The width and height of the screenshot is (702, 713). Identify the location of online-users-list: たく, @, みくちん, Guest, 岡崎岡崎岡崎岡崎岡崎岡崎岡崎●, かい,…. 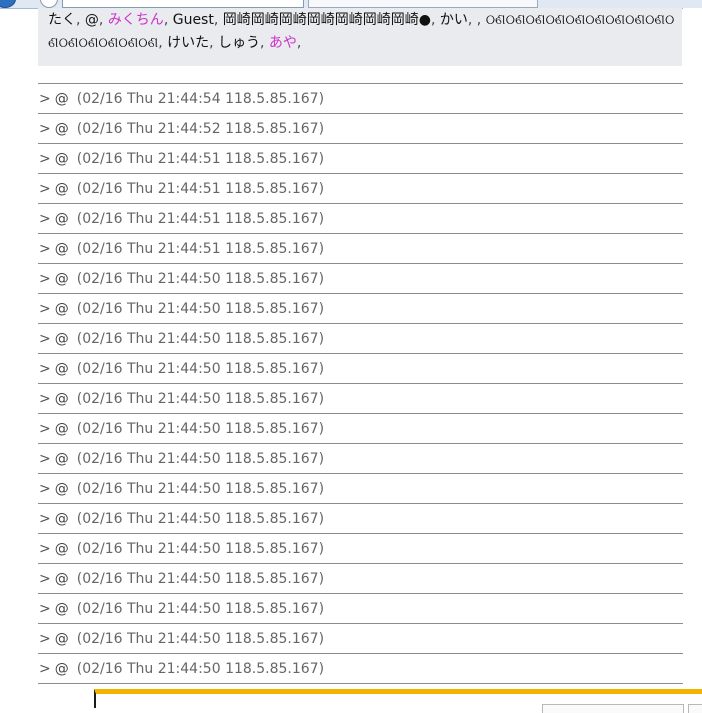
(360, 37).